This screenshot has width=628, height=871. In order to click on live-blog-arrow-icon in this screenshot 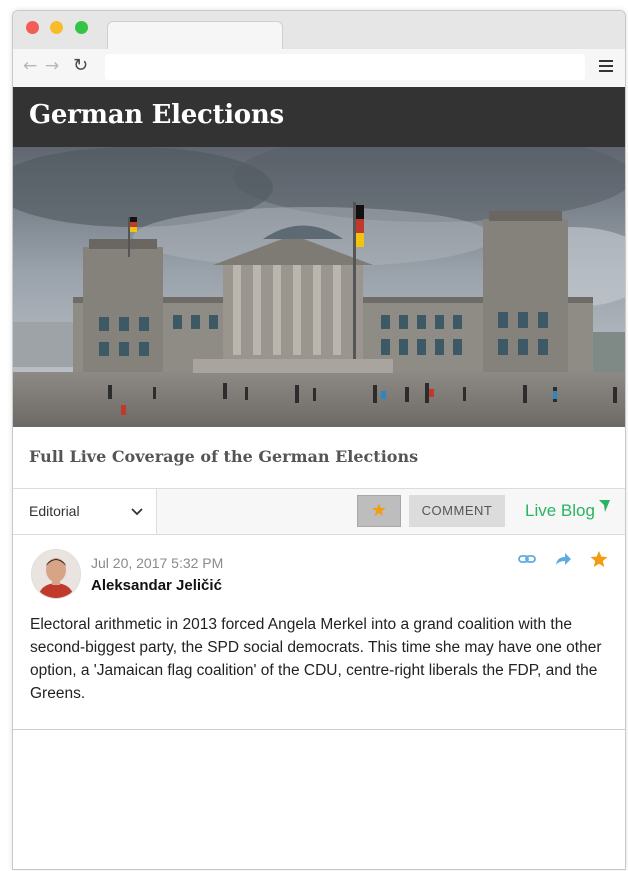, I will do `click(604, 506)`.